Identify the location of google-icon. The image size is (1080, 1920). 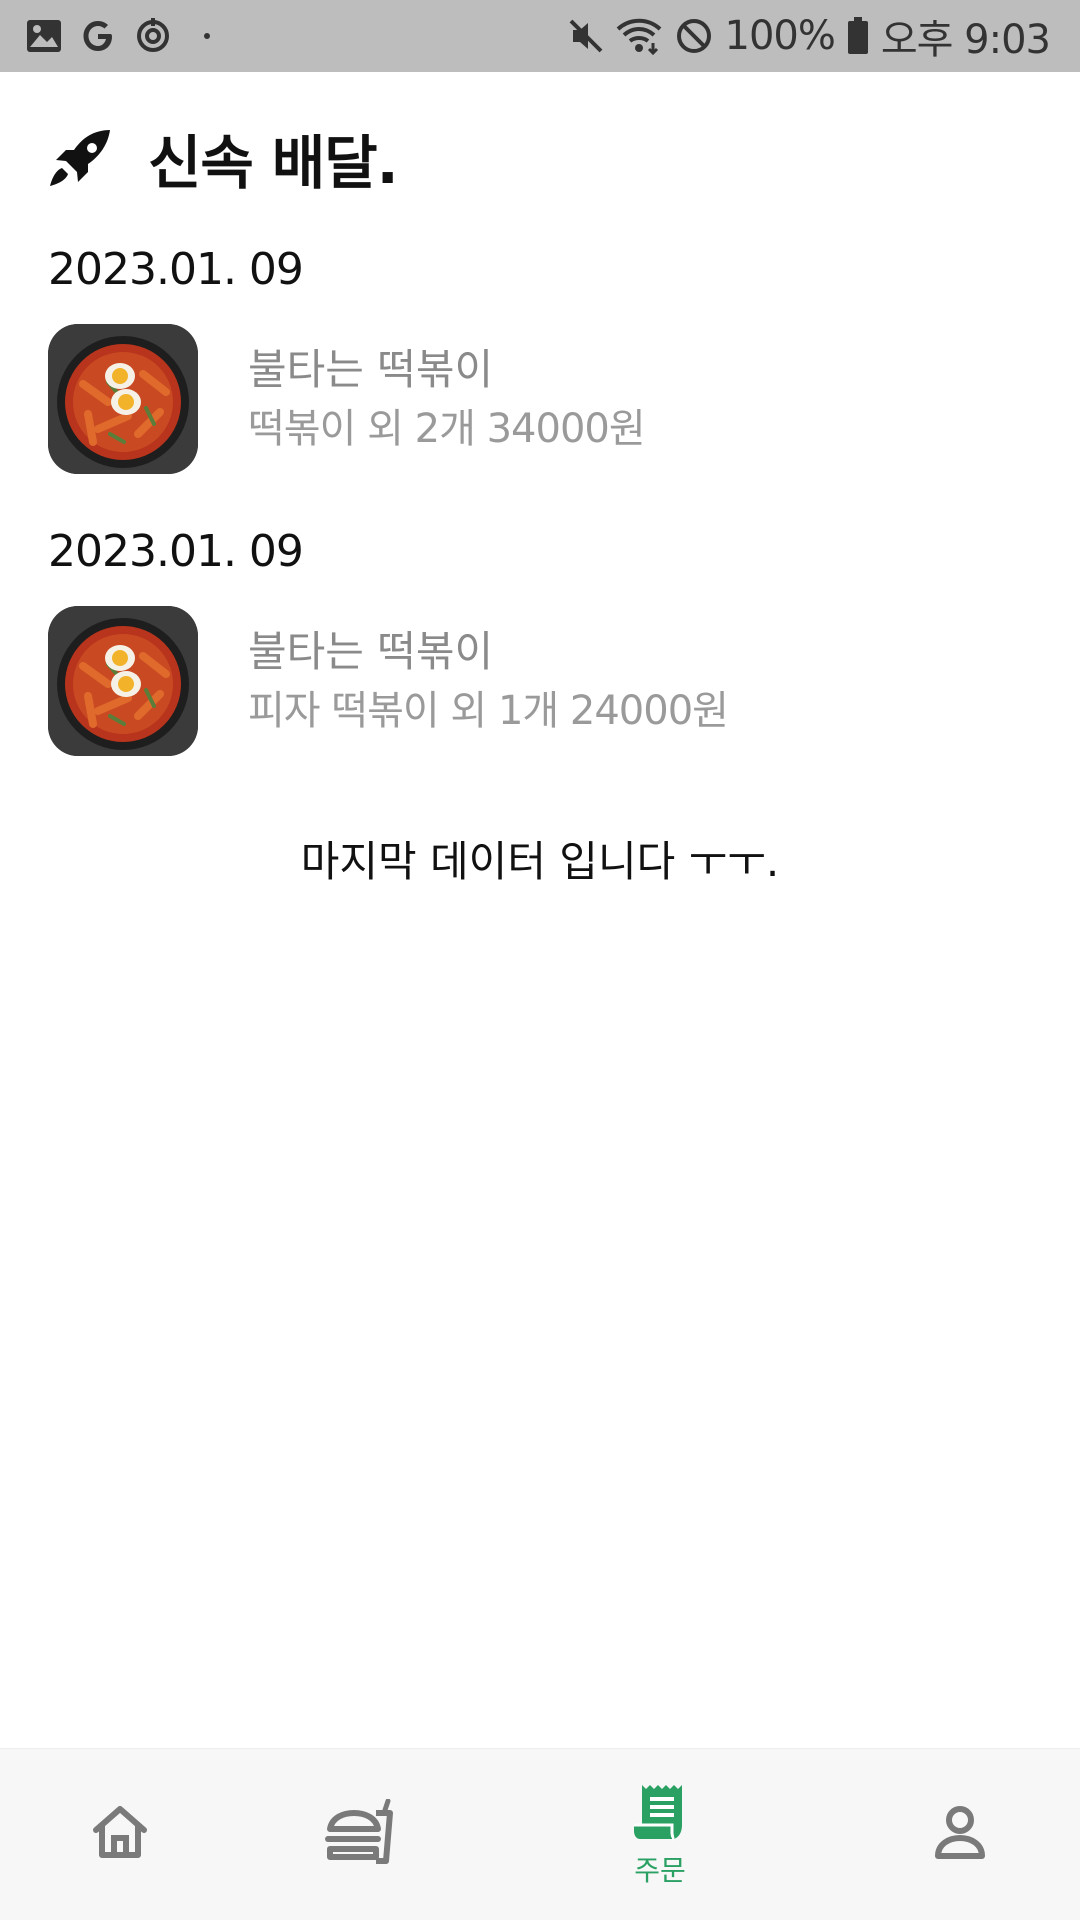
(97, 36).